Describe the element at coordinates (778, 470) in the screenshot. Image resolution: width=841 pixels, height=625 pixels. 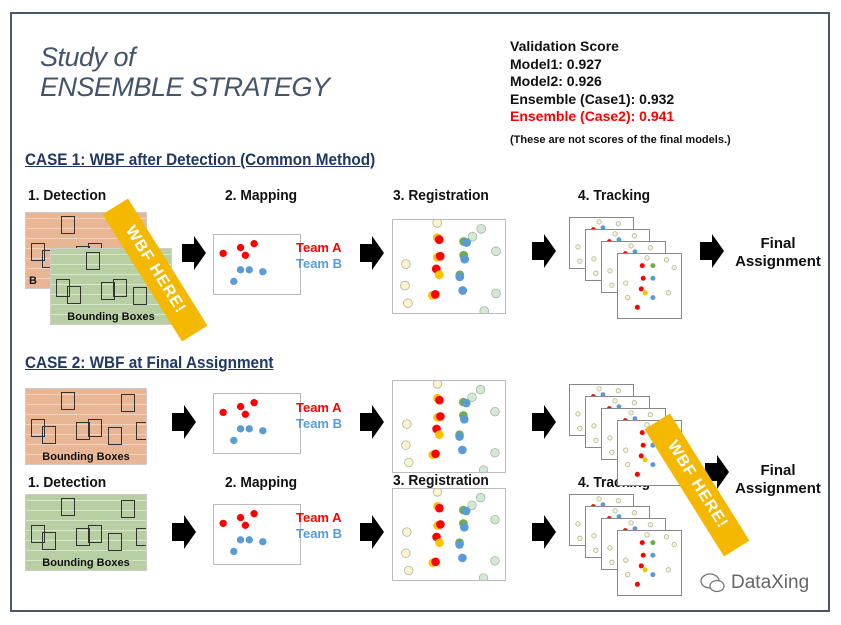
I see `final-line1: Final` at that location.